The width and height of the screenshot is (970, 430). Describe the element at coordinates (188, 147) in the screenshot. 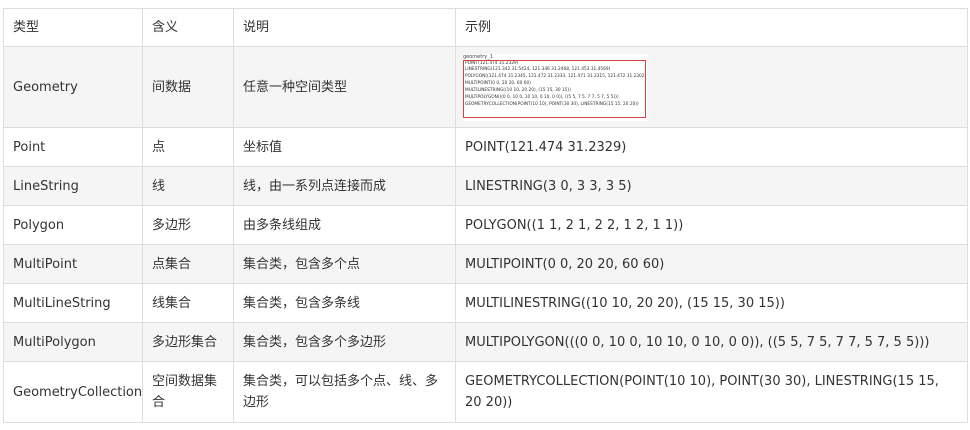

I see `meaning-cell: 点` at that location.